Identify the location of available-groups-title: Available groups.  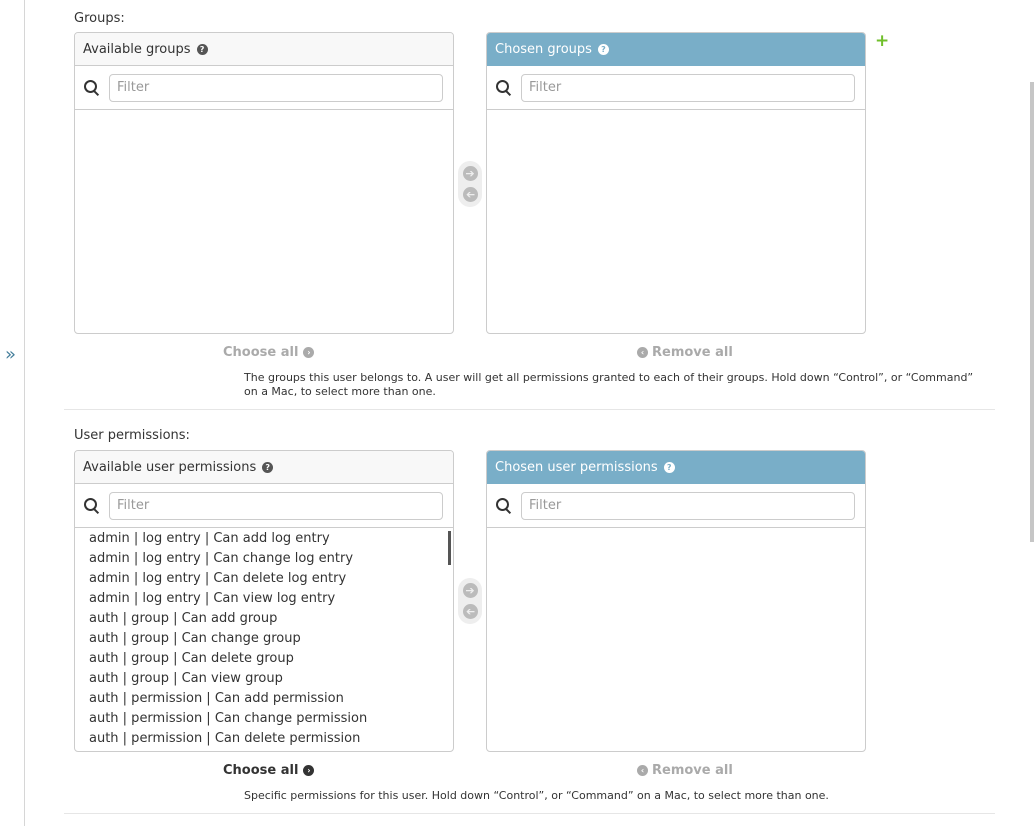
(137, 49).